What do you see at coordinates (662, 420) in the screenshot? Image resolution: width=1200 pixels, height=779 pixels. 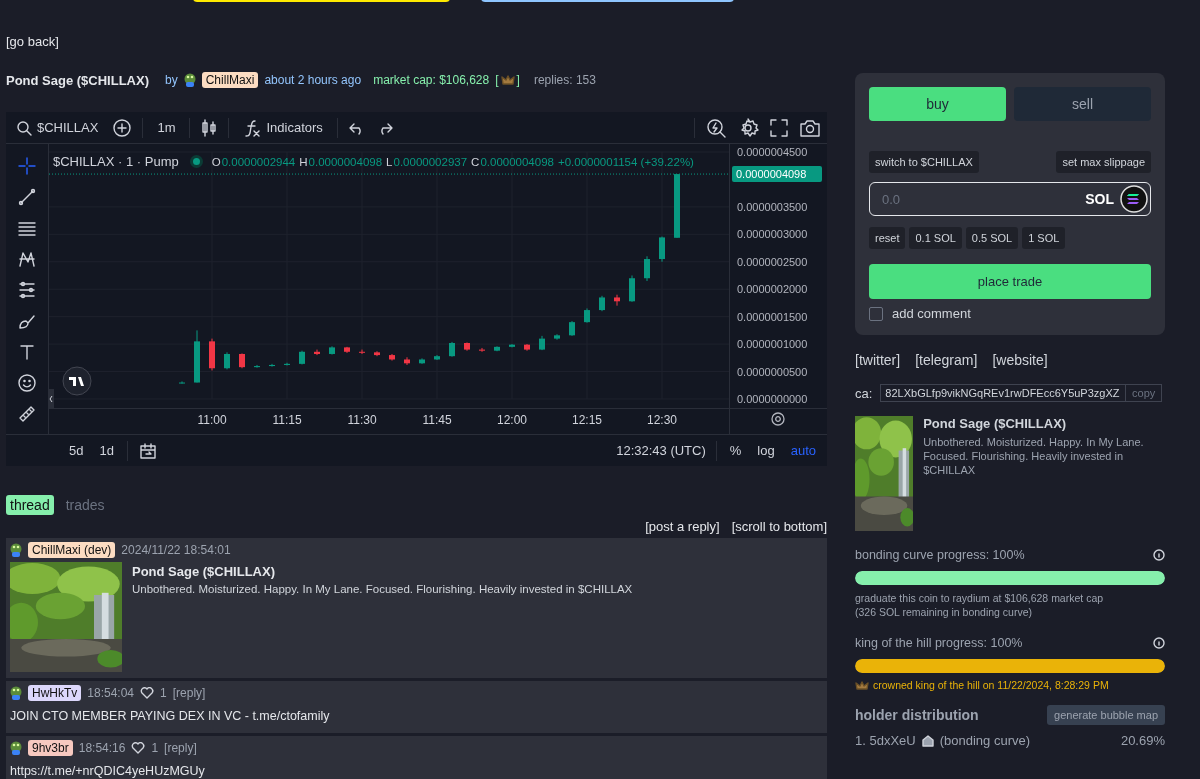 I see `time-label: 12:30` at bounding box center [662, 420].